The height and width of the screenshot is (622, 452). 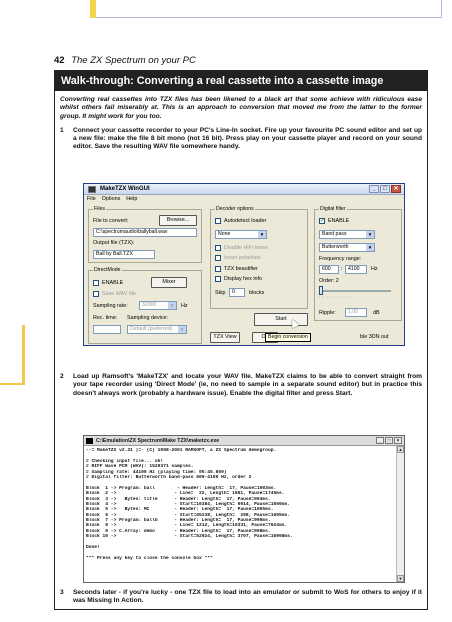 I want to click on order-label: Order: 2, so click(x=329, y=281).